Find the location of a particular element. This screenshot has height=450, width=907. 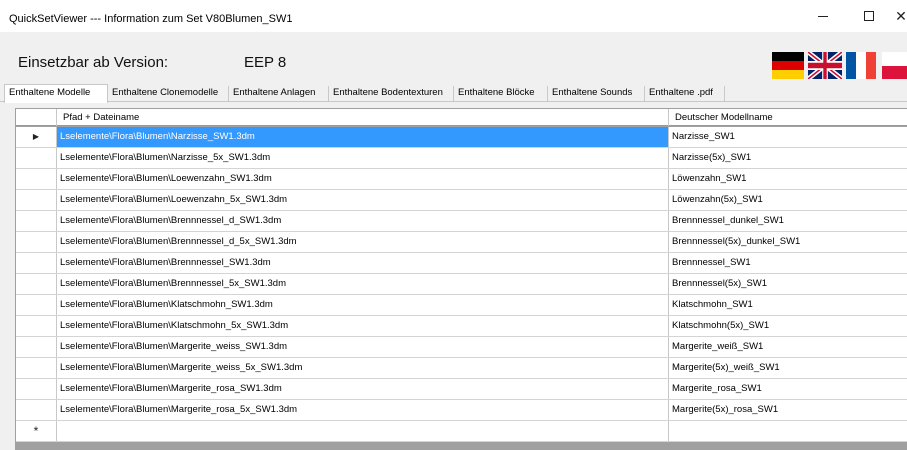

close-icon: ✕ is located at coordinates (901, 15).